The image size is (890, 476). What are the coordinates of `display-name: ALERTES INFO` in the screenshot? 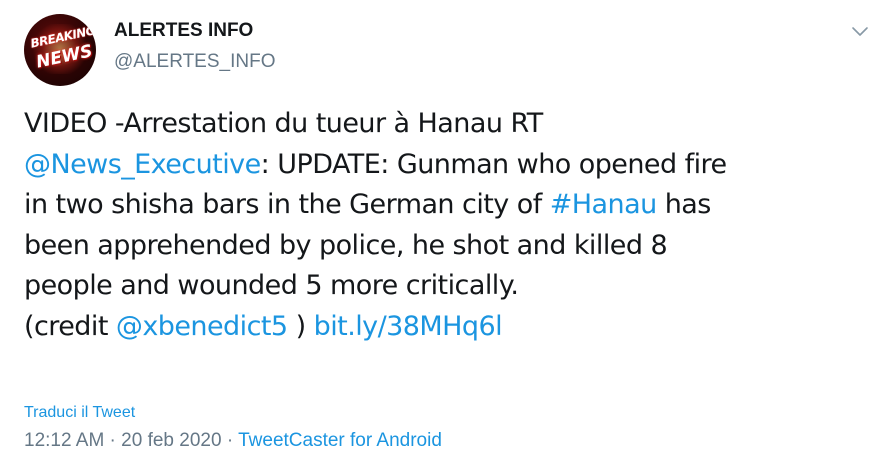 It's located at (183, 31).